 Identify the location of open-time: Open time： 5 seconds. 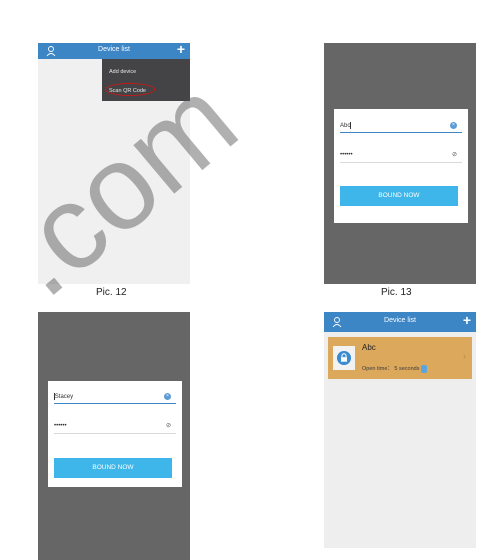
(395, 368).